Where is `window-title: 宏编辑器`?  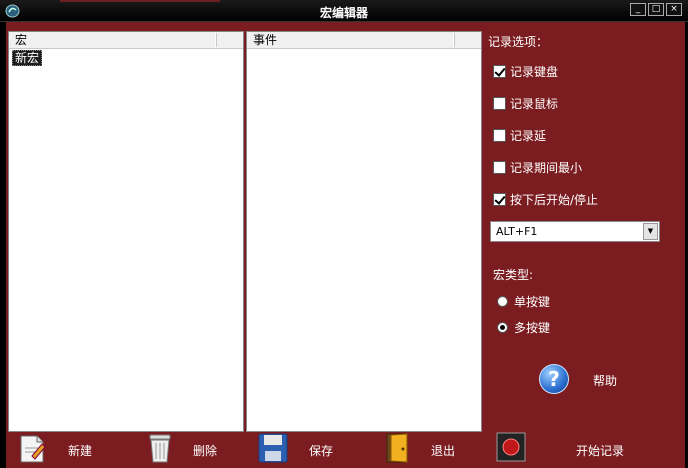 window-title: 宏编辑器 is located at coordinates (343, 13).